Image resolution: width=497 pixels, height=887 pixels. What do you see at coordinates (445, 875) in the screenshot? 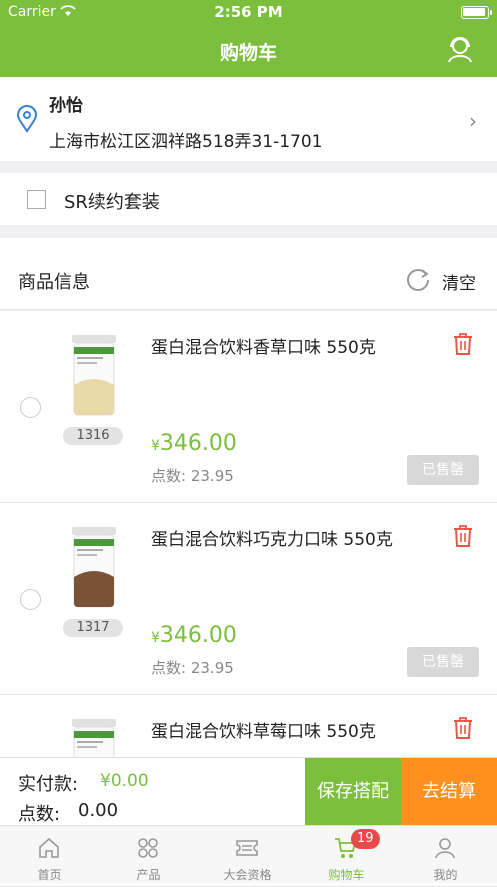
I see `tab-label: 我的` at bounding box center [445, 875].